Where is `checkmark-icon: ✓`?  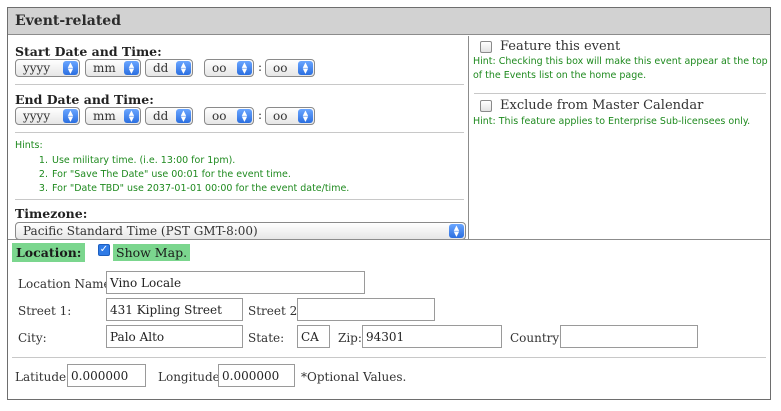 checkmark-icon: ✓ is located at coordinates (104, 249).